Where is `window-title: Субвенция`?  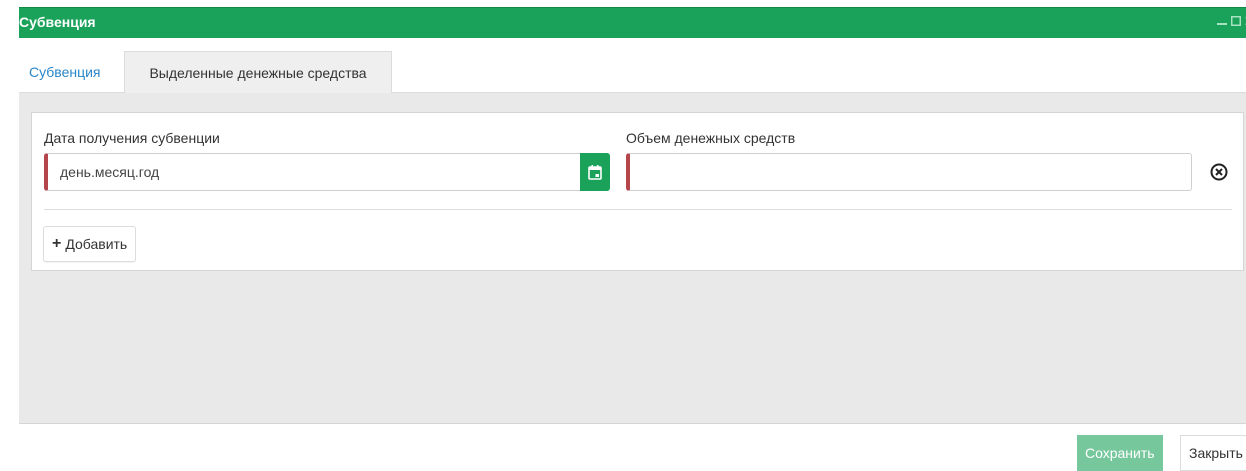
window-title: Субвенция is located at coordinates (57, 22).